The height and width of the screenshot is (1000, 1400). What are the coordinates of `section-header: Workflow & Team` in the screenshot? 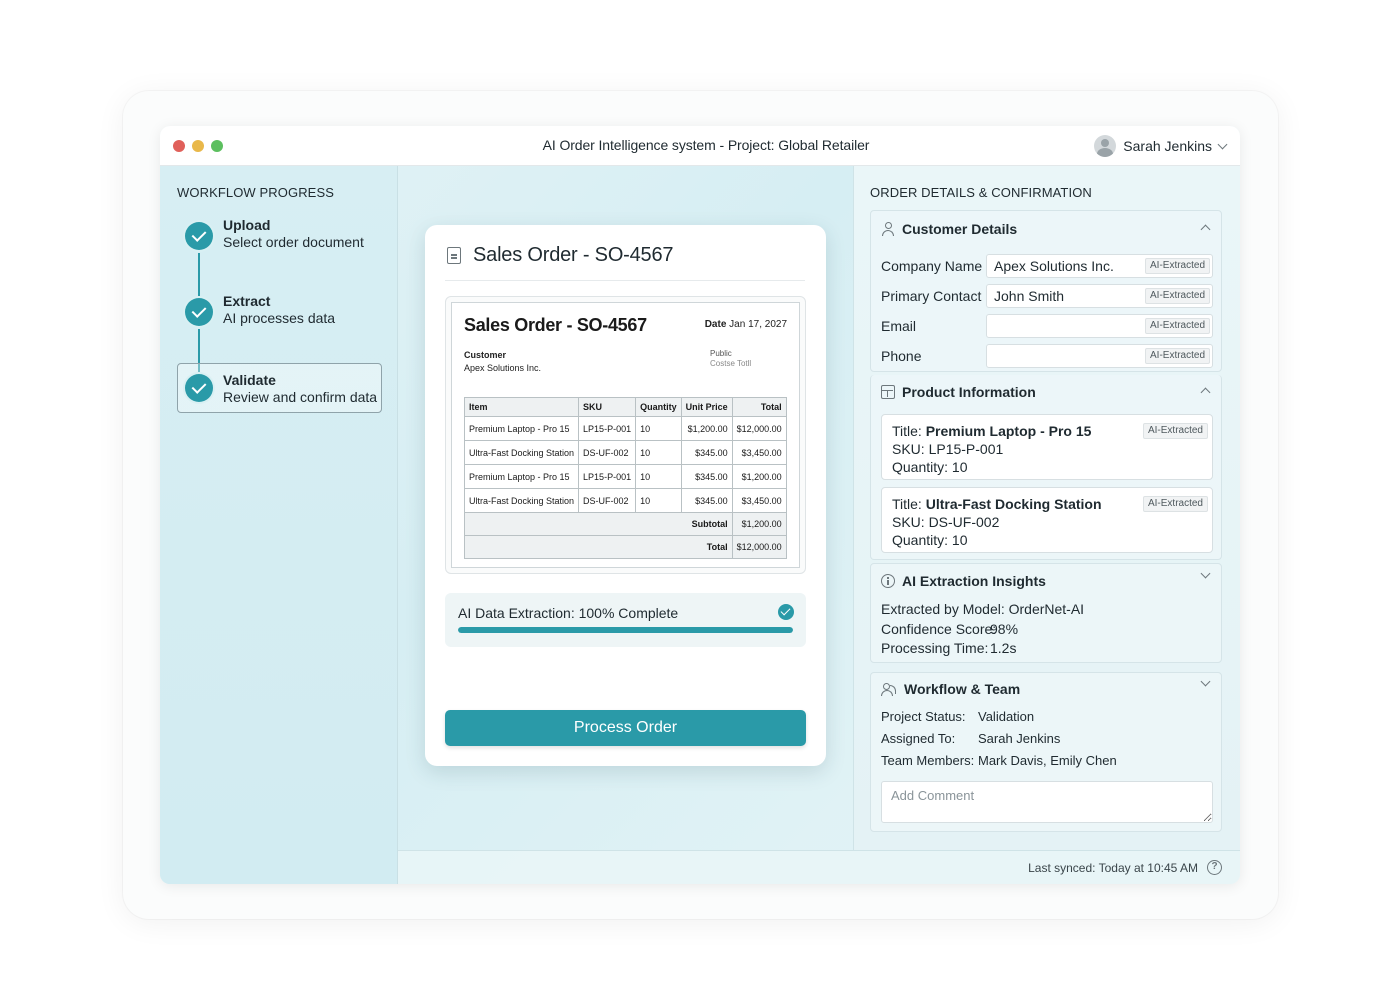 It's located at (950, 689).